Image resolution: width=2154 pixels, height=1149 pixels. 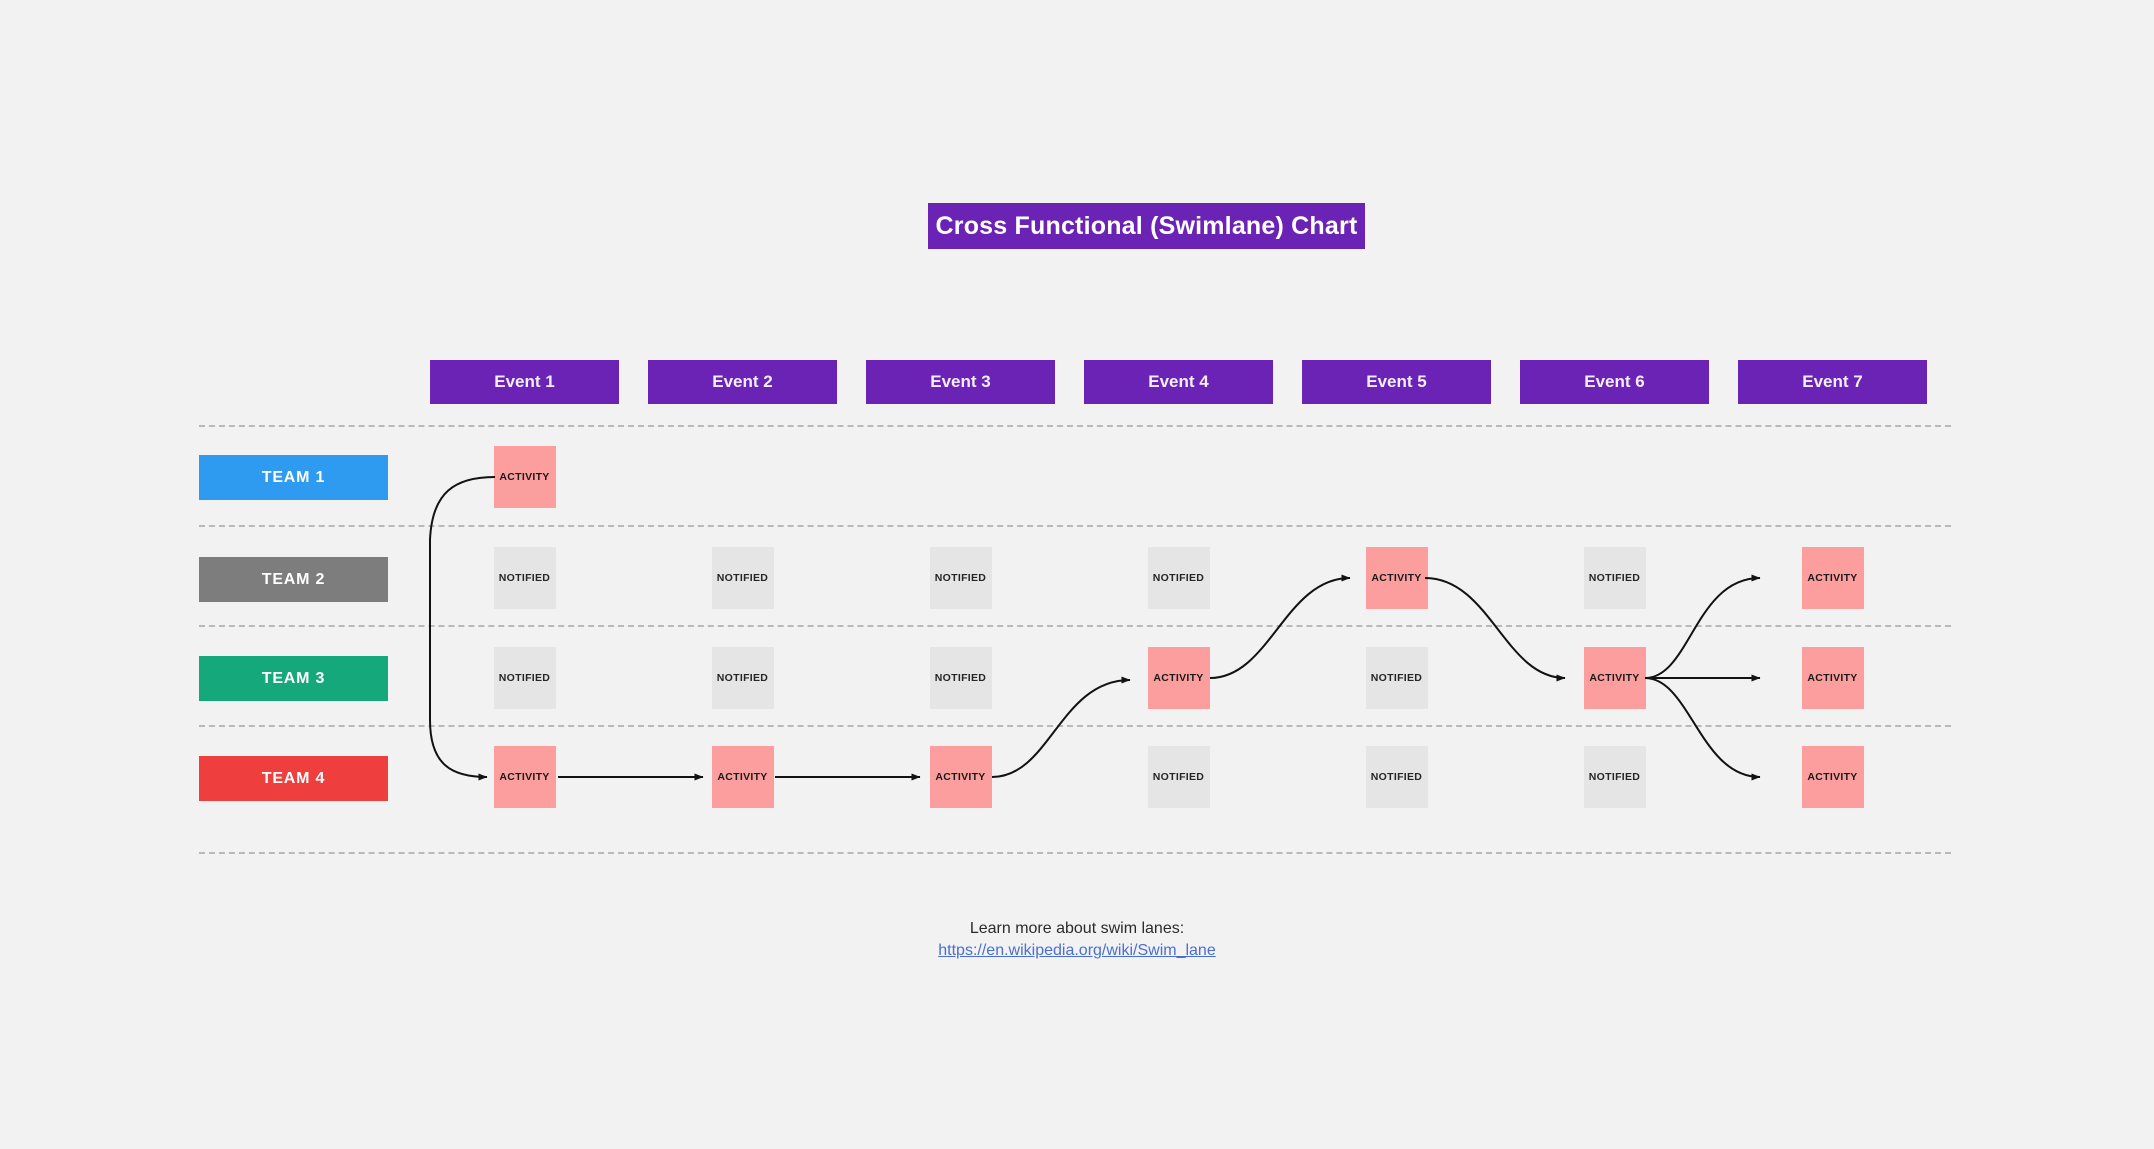 What do you see at coordinates (960, 678) in the screenshot?
I see `cell-team3-event3: NOTIFIED` at bounding box center [960, 678].